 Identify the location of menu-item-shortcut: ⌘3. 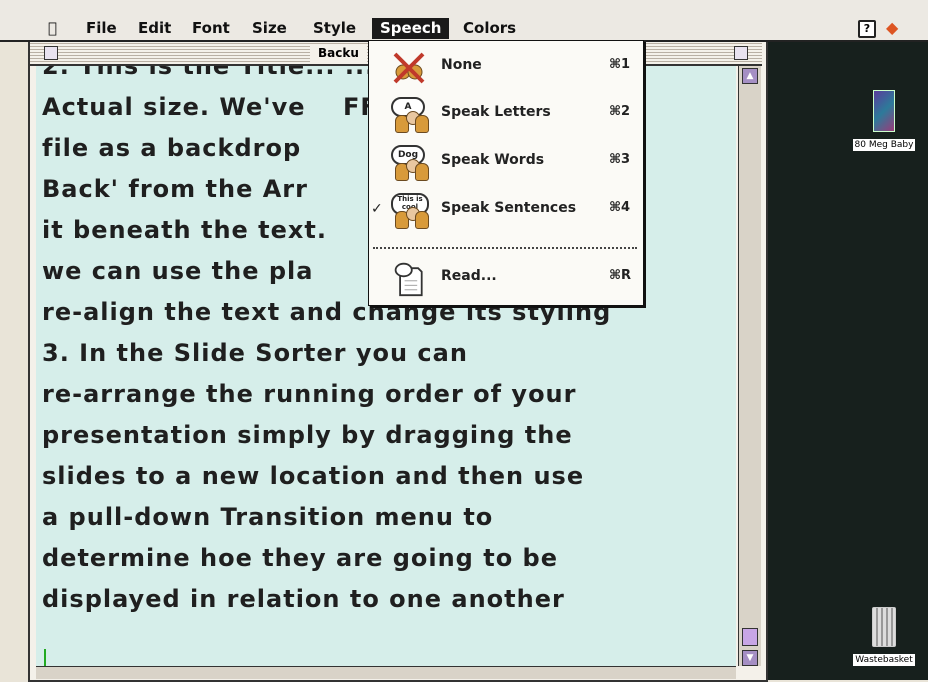
(620, 159).